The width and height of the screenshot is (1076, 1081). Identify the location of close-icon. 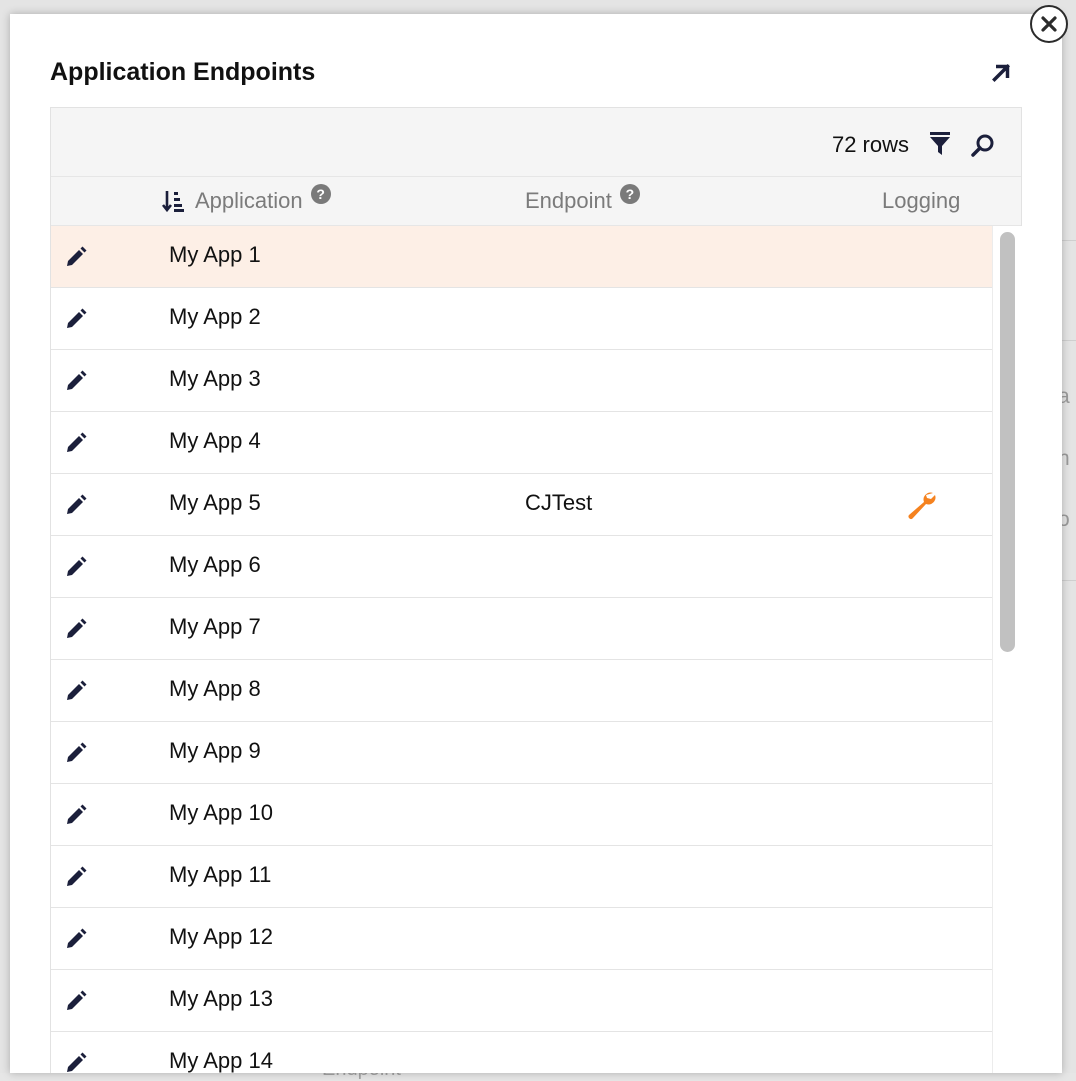
(1049, 24).